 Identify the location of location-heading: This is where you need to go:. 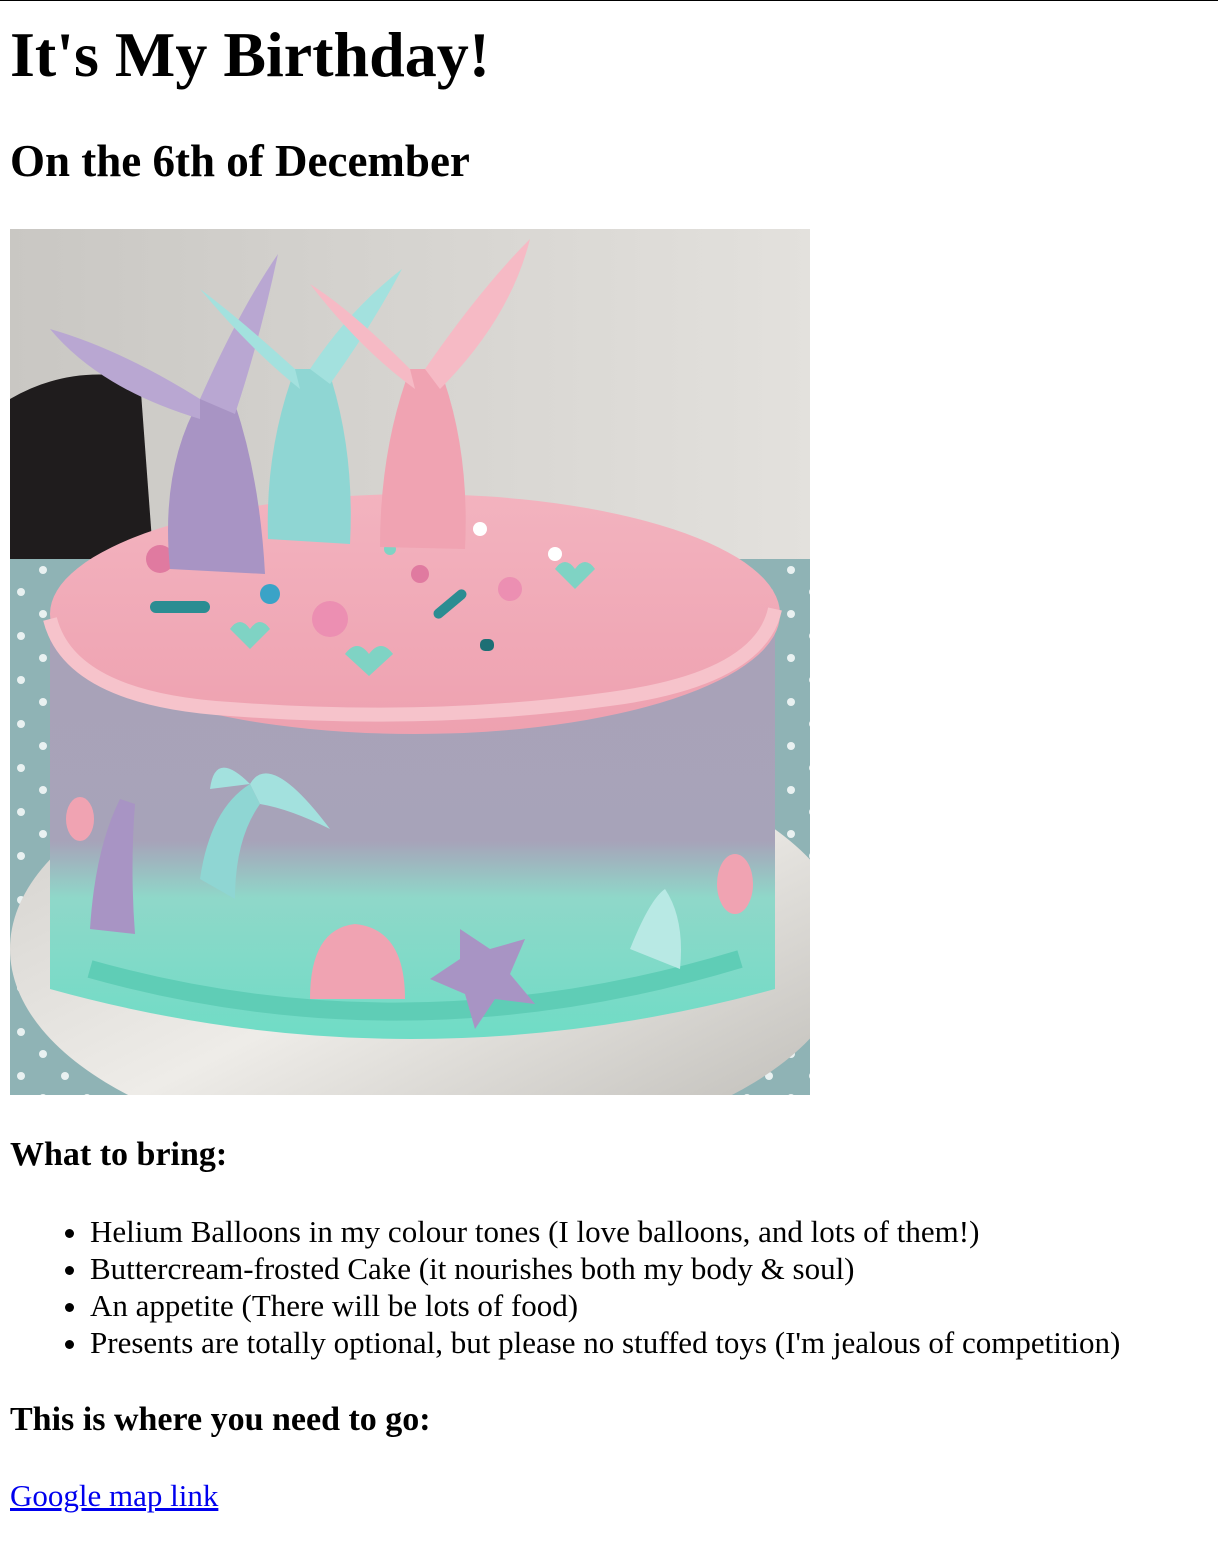
(220, 1419).